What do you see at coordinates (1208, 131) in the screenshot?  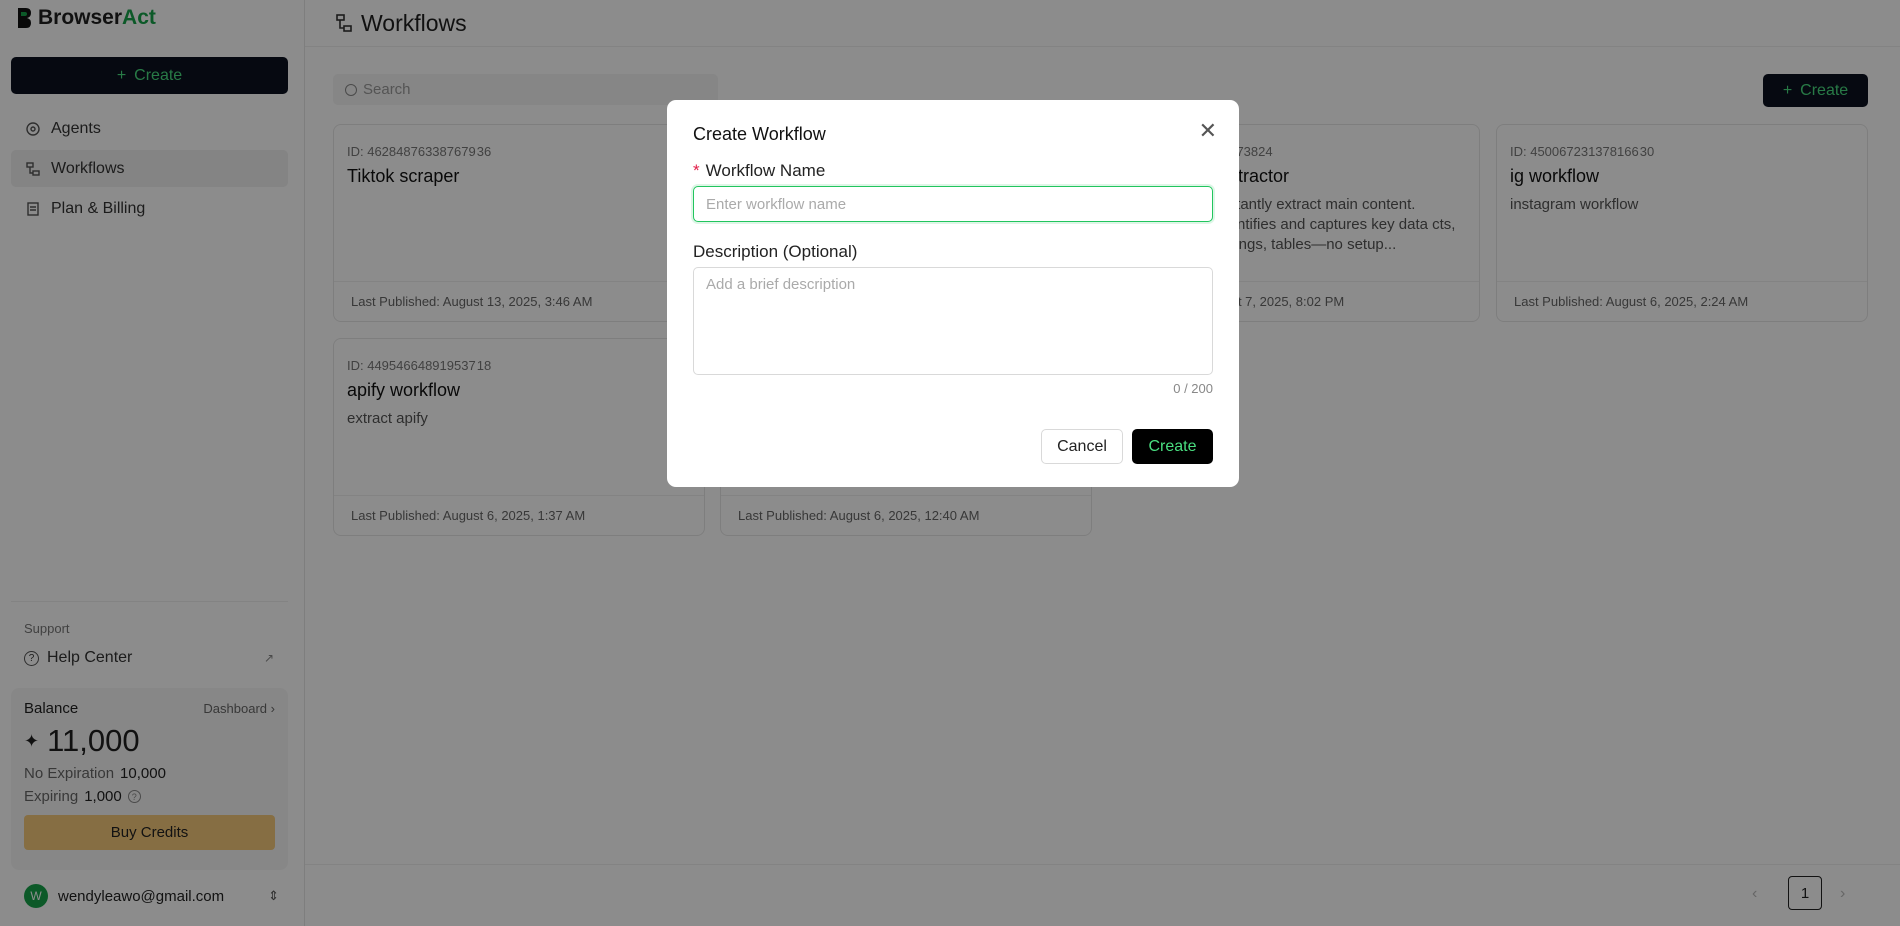 I see `close-icon: ✕` at bounding box center [1208, 131].